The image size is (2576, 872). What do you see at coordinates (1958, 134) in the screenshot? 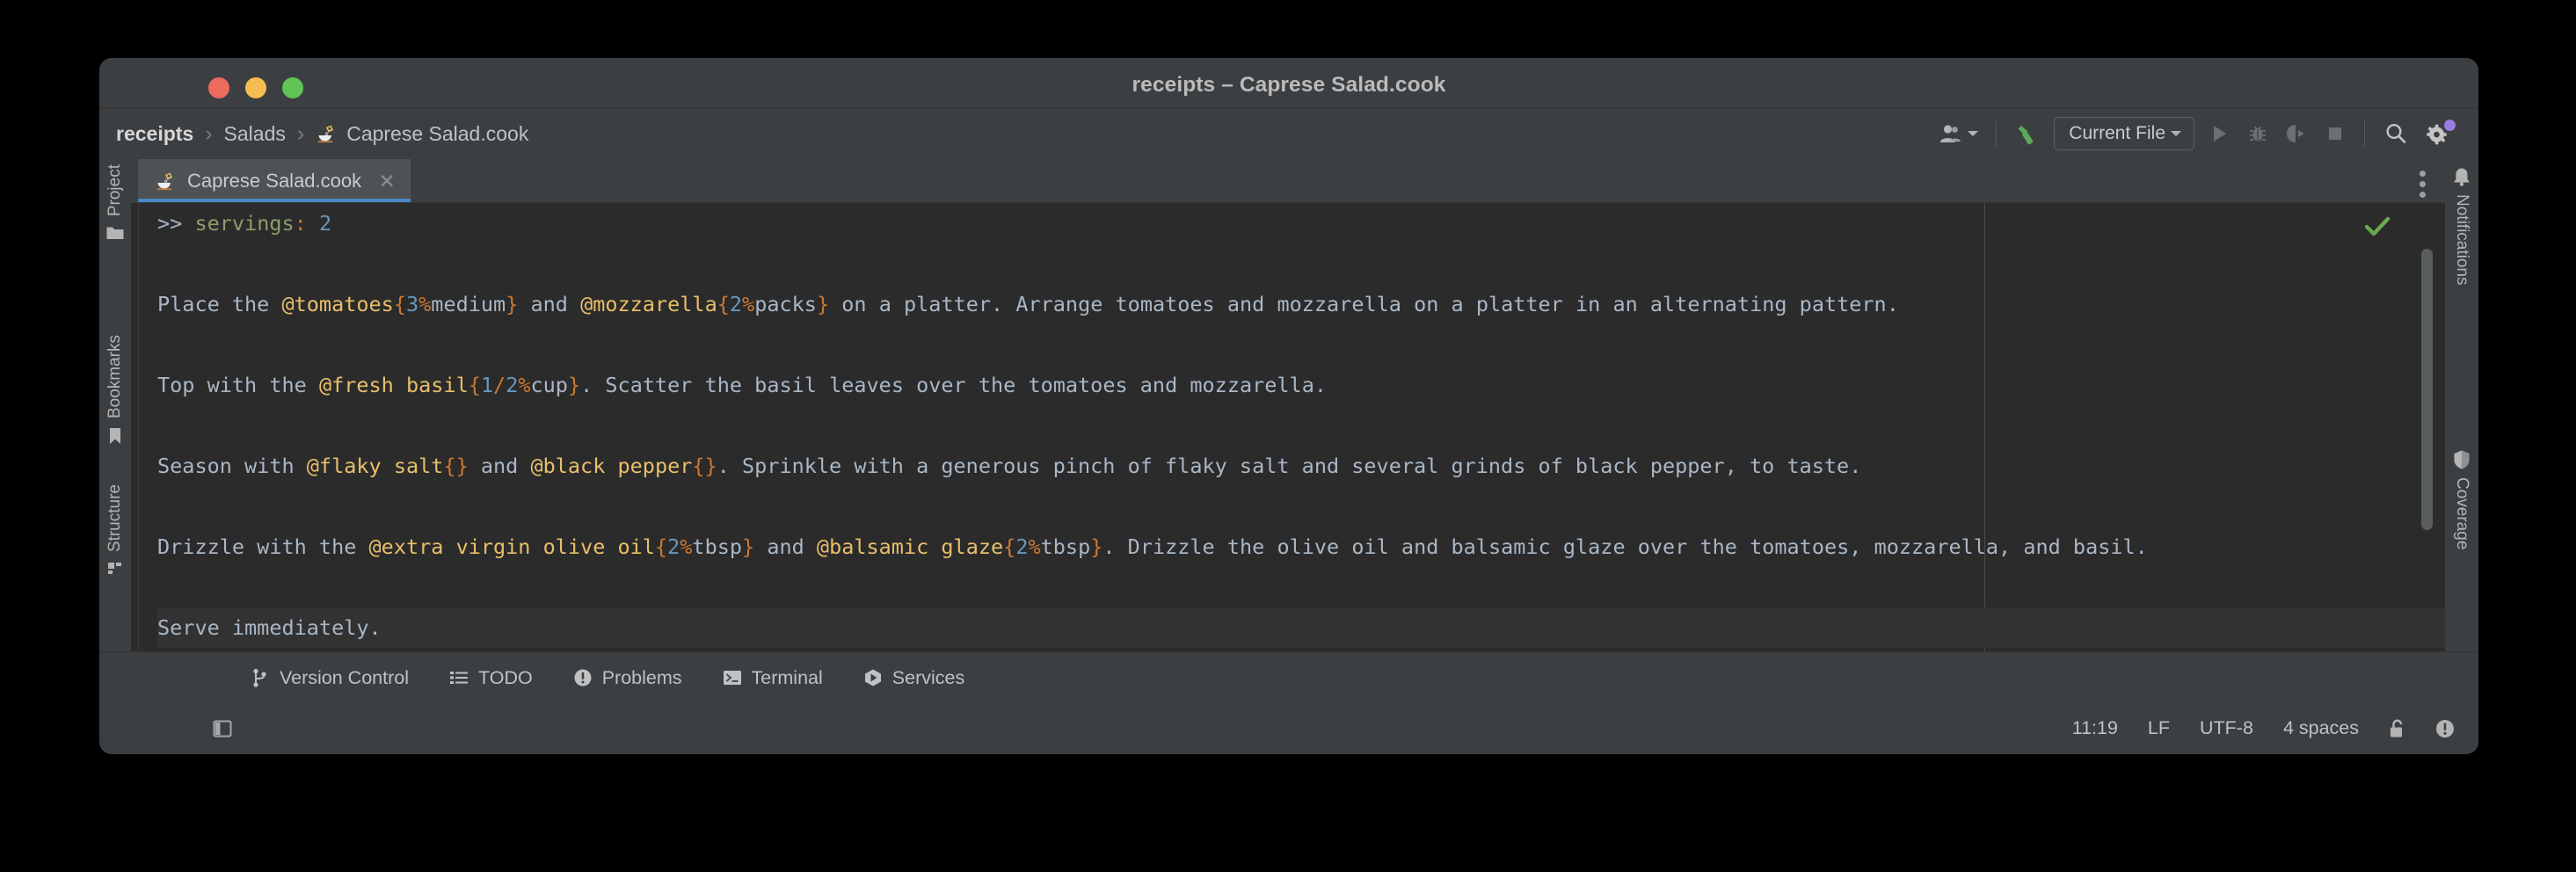
I see `user-avatar-icon` at bounding box center [1958, 134].